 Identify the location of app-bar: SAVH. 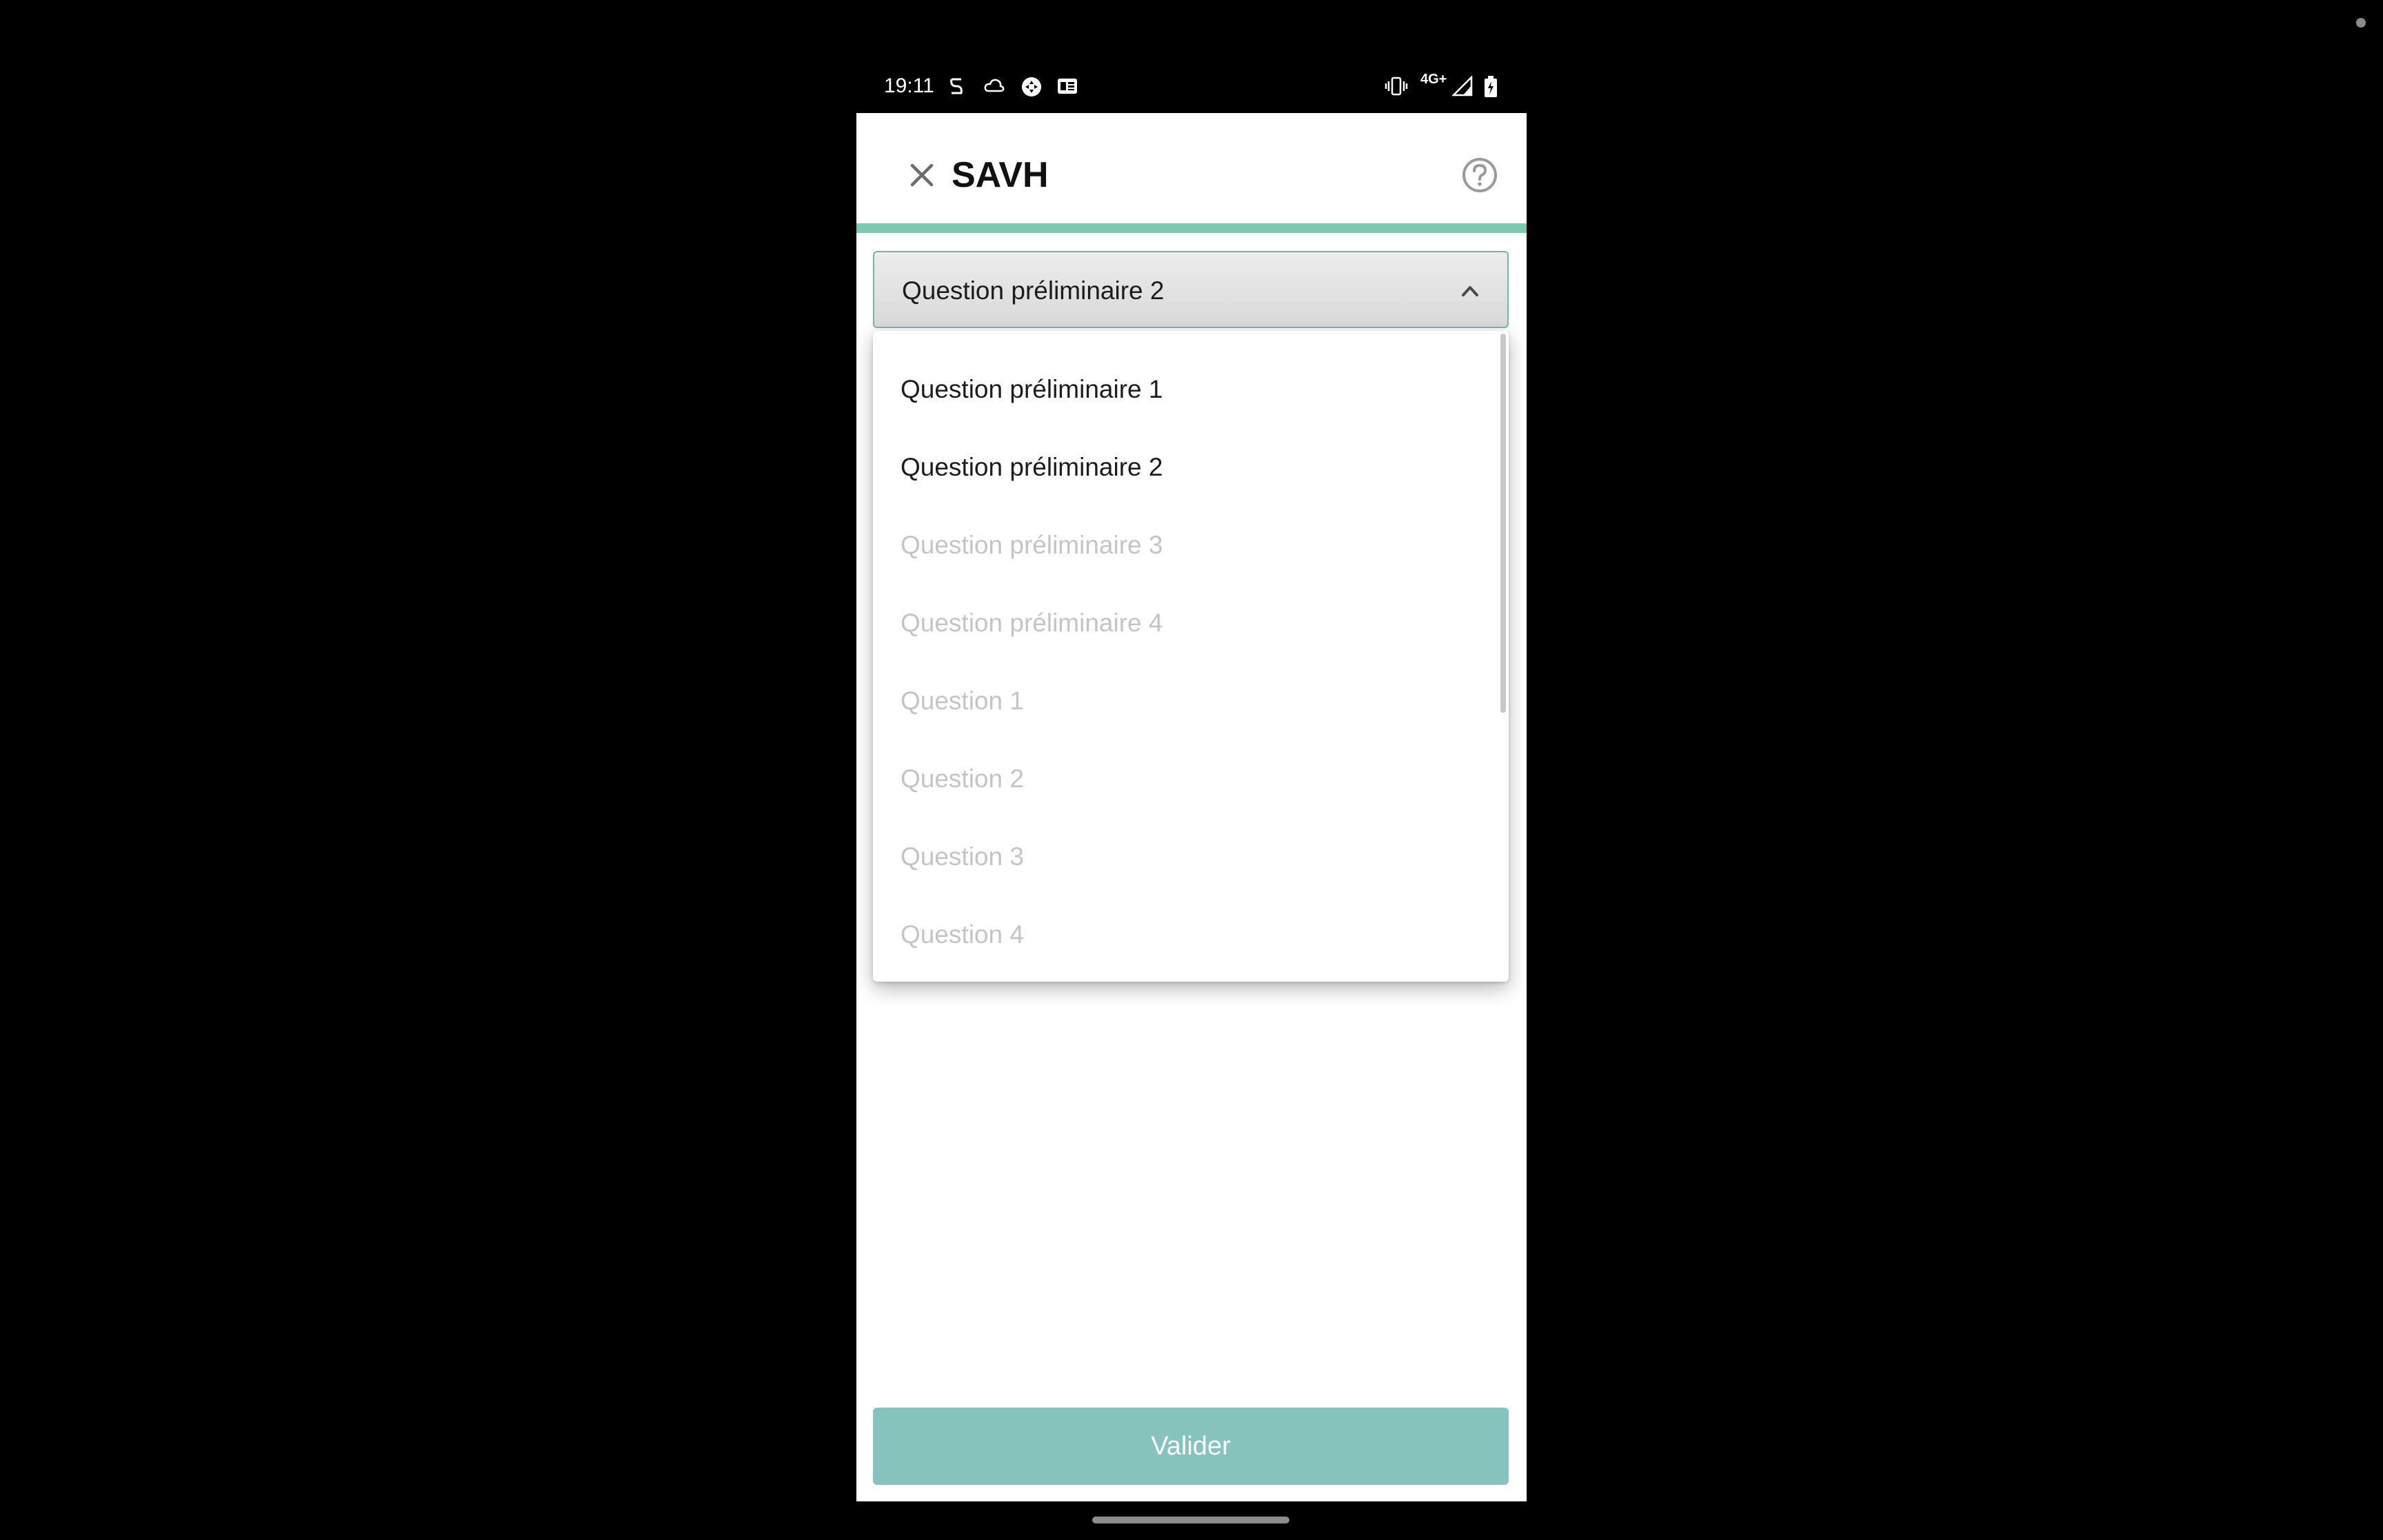
(1191, 168).